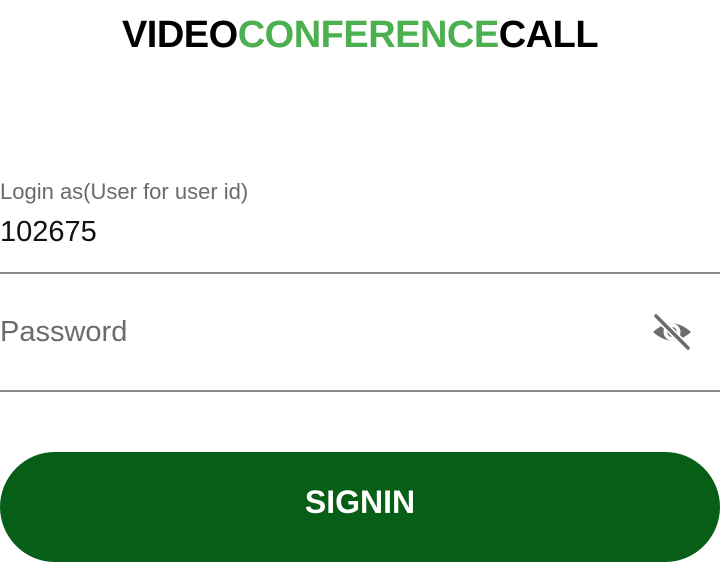  I want to click on eye-off-icon, so click(672, 332).